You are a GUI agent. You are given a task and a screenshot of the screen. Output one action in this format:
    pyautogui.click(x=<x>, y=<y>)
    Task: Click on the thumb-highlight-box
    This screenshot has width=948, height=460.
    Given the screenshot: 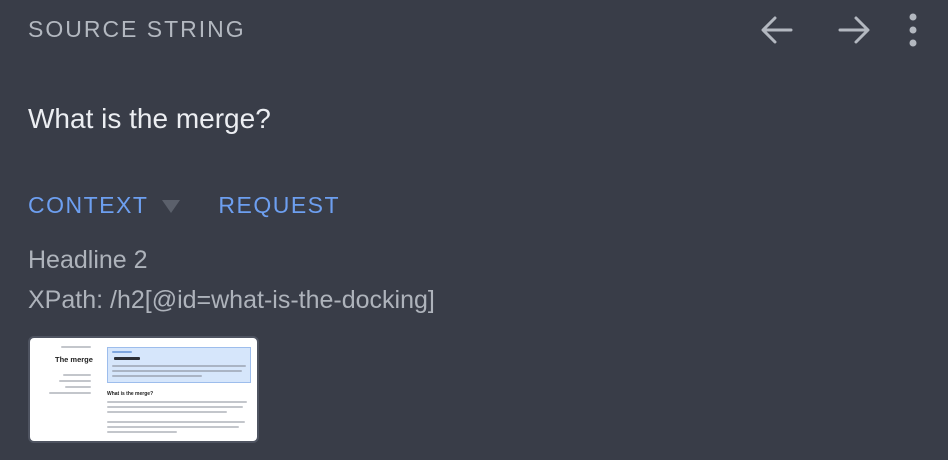 What is the action you would take?
    pyautogui.click(x=179, y=365)
    